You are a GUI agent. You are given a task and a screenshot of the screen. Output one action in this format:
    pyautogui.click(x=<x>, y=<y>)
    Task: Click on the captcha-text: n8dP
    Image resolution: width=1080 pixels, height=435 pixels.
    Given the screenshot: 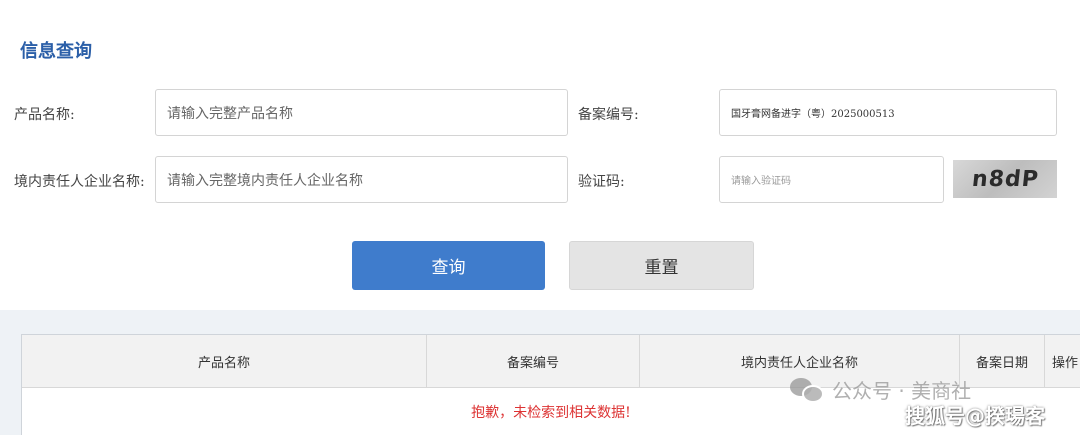 What is the action you would take?
    pyautogui.click(x=1005, y=179)
    